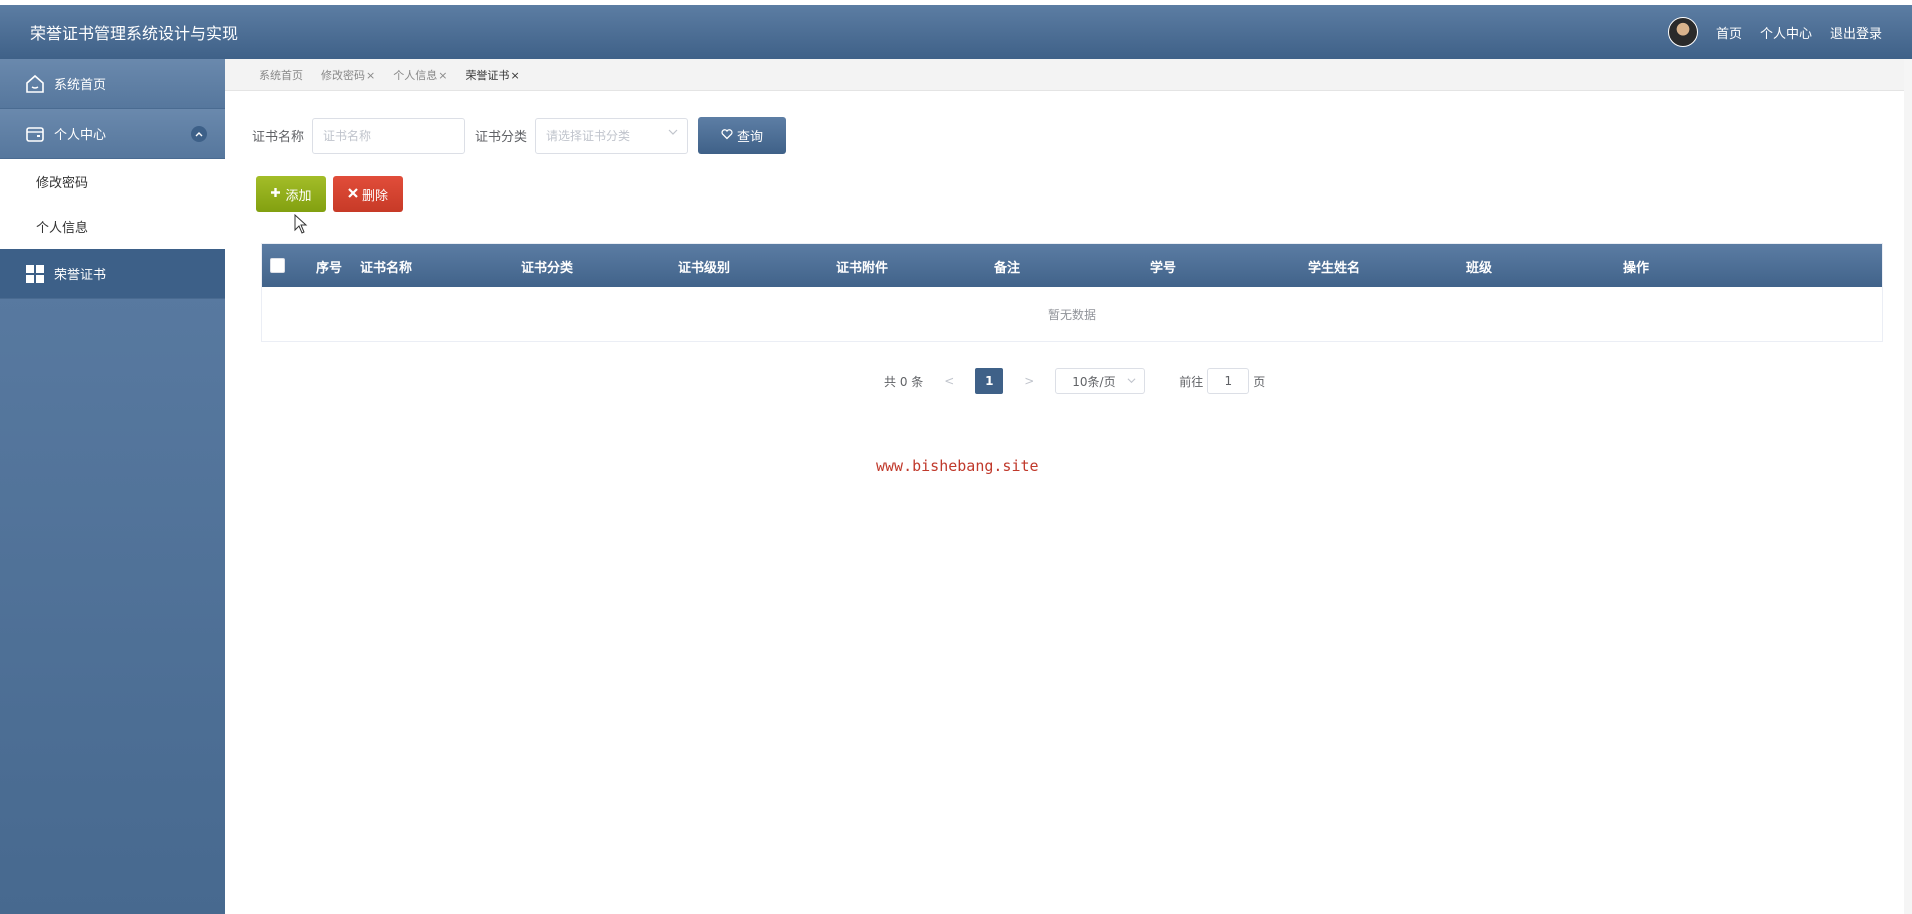  I want to click on tag-certificates: 荣誉证书×, so click(492, 75).